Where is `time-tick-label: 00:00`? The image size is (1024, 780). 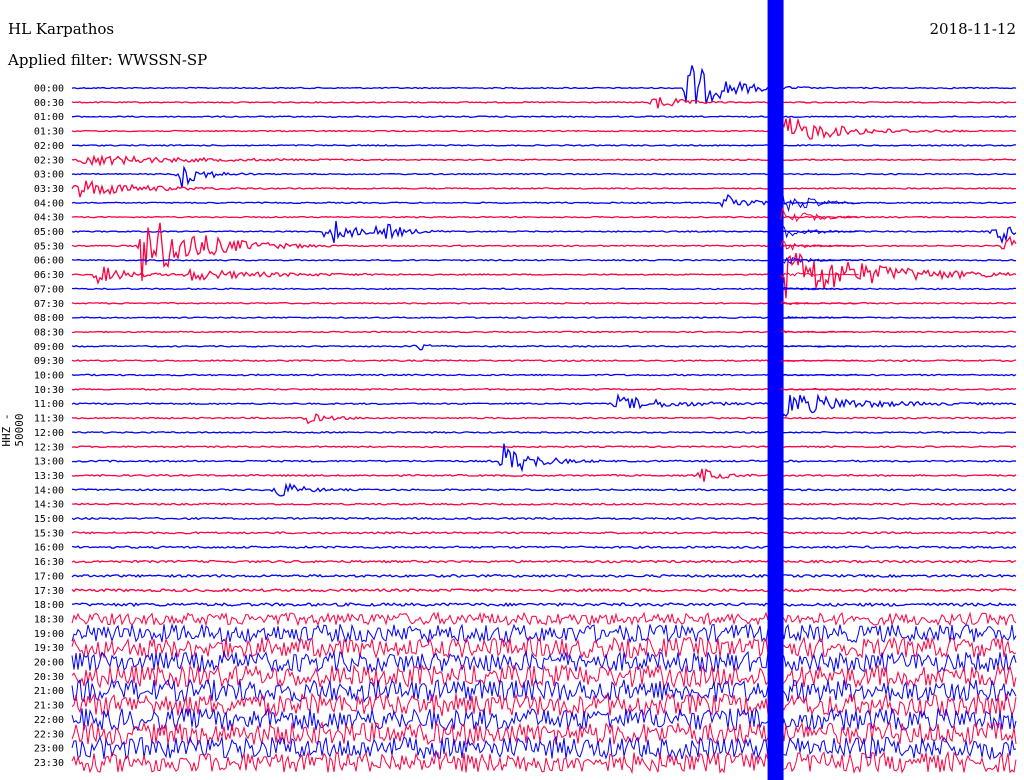 time-tick-label: 00:00 is located at coordinates (49, 89).